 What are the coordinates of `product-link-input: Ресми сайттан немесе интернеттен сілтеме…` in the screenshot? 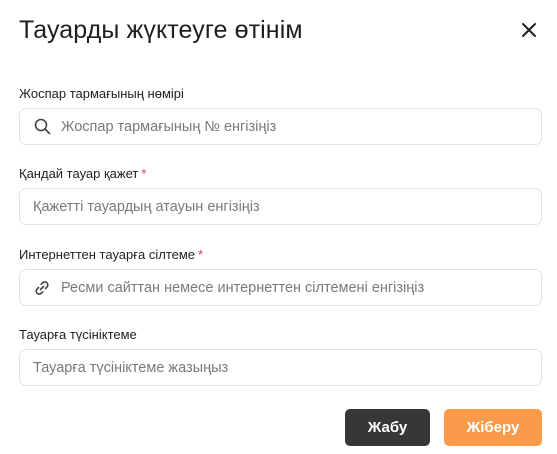 It's located at (280, 287).